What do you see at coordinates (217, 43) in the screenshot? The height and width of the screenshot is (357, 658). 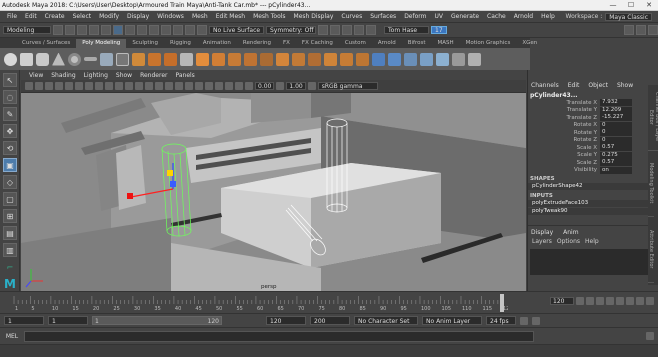 I see `tab-animation: Animation` at bounding box center [217, 43].